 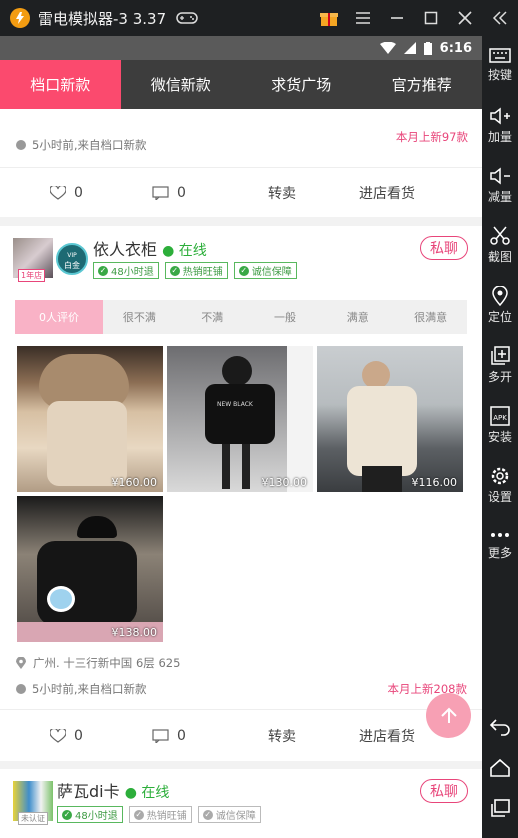 I want to click on menu-icon, so click(x=363, y=18).